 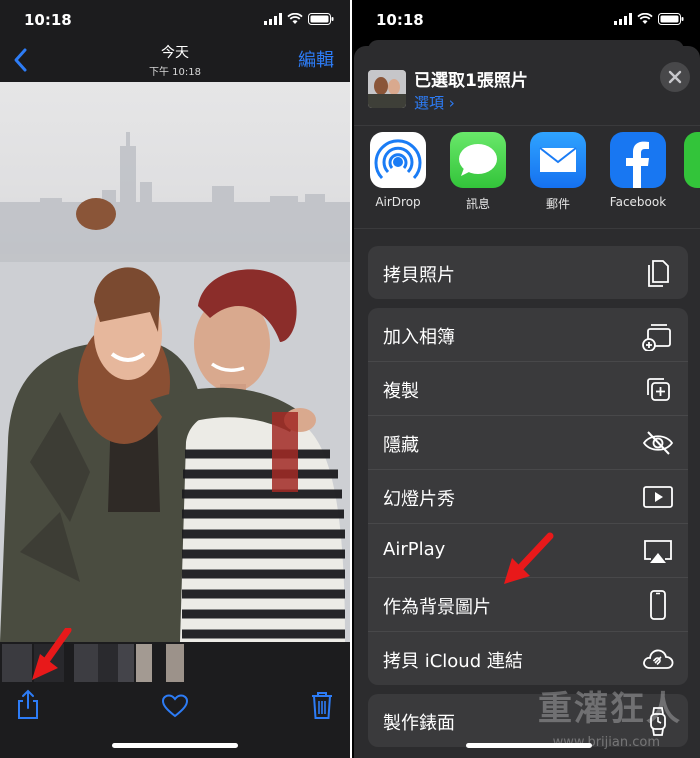 What do you see at coordinates (656, 337) in the screenshot?
I see `add-to-album-icon` at bounding box center [656, 337].